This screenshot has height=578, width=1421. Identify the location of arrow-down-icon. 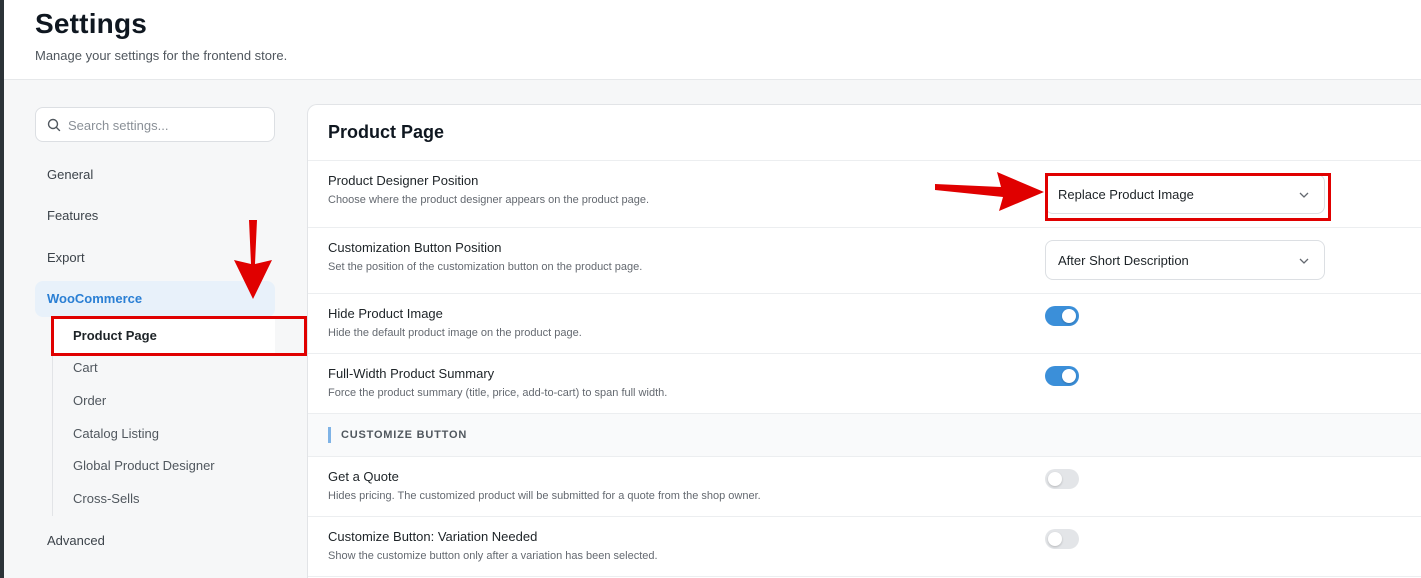
(253, 259).